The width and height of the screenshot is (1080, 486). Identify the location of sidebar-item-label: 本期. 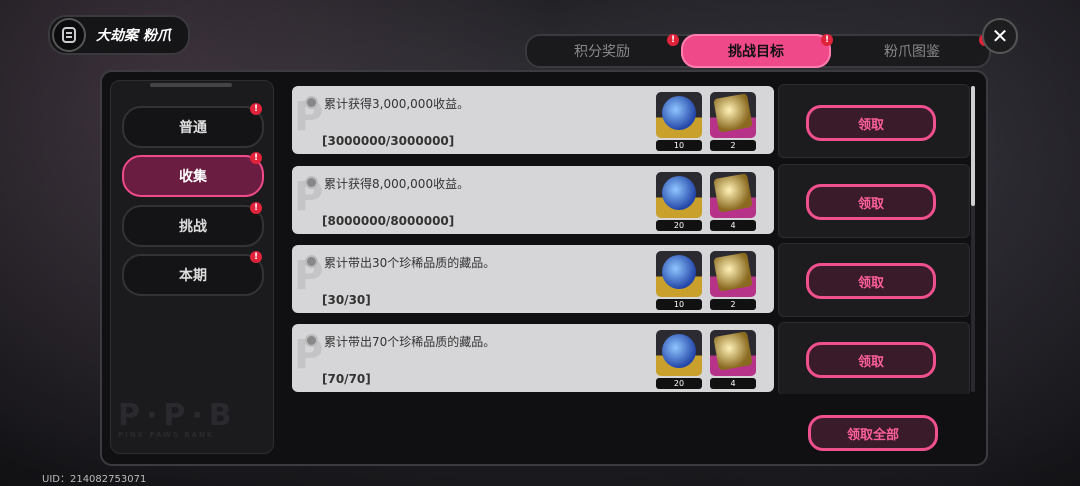
(193, 276).